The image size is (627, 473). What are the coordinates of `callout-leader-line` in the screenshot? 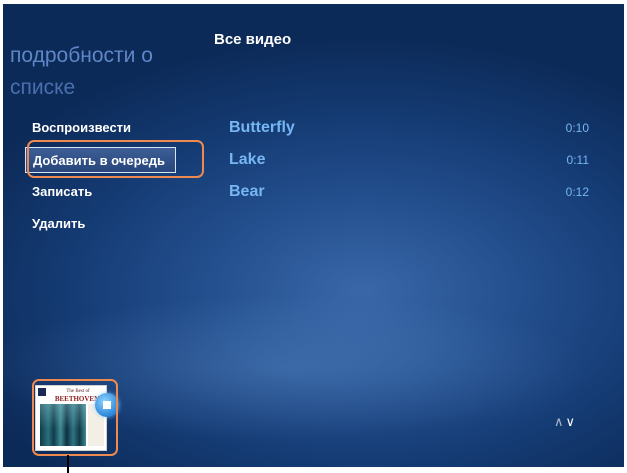 It's located at (68, 464).